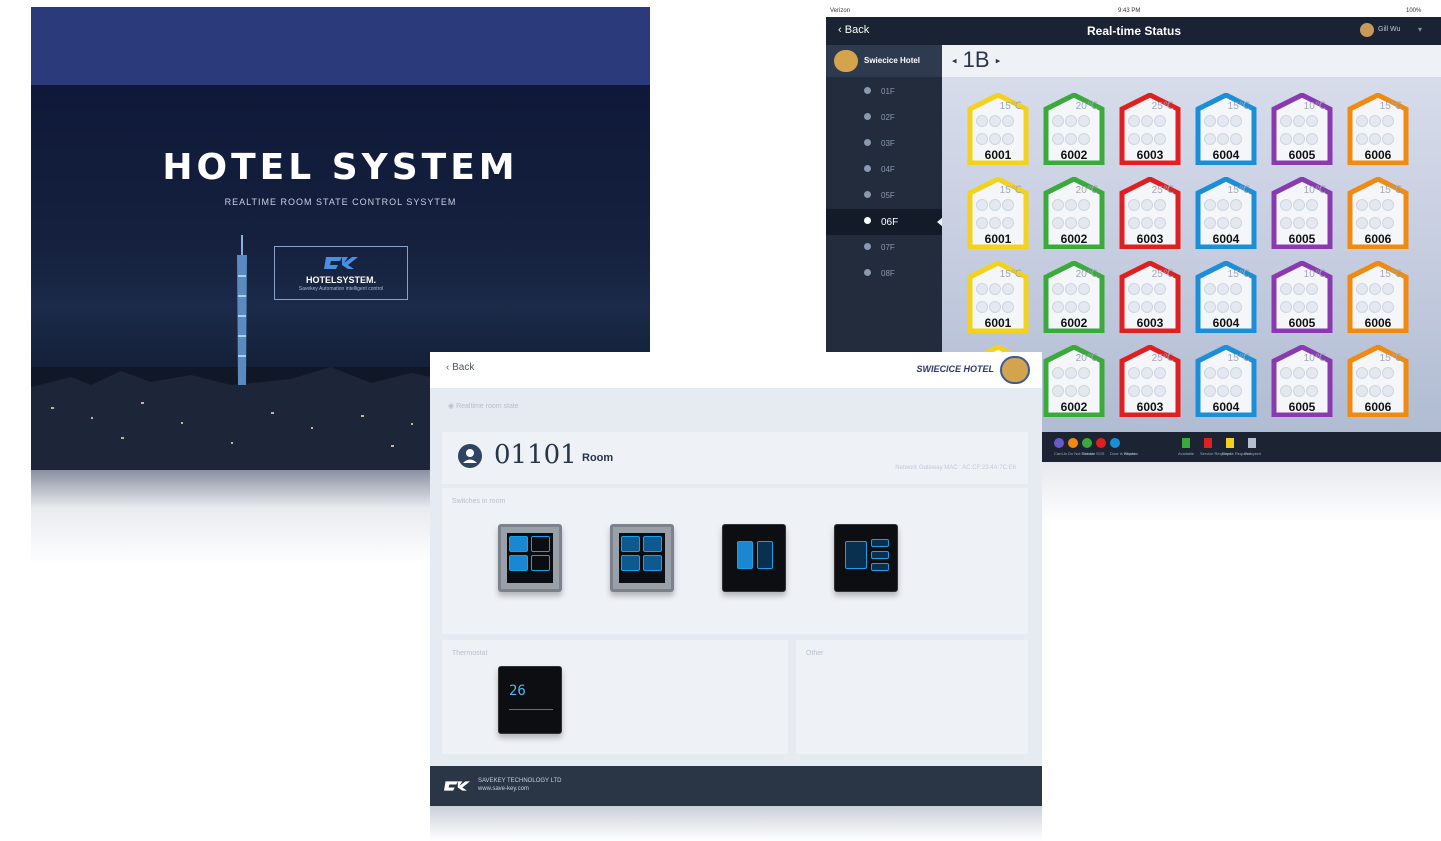  What do you see at coordinates (884, 274) in the screenshot?
I see `floor-item: 08F` at bounding box center [884, 274].